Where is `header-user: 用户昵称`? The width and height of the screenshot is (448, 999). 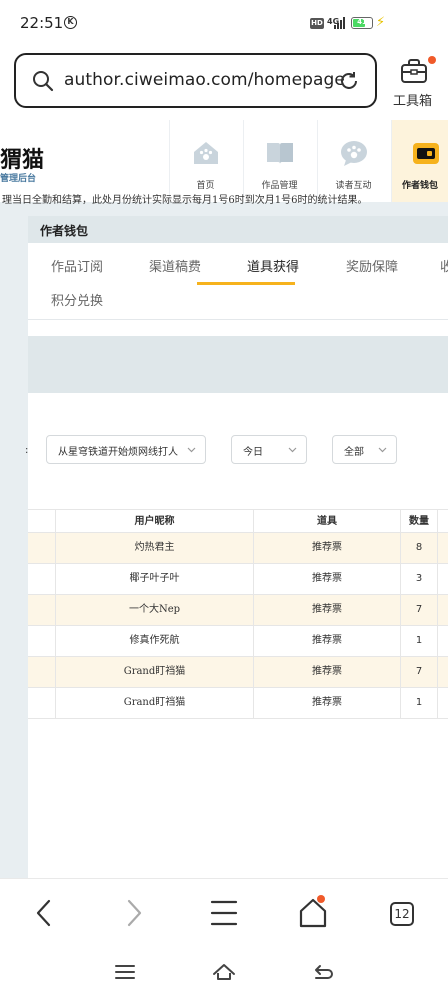 header-user: 用户昵称 is located at coordinates (154, 521).